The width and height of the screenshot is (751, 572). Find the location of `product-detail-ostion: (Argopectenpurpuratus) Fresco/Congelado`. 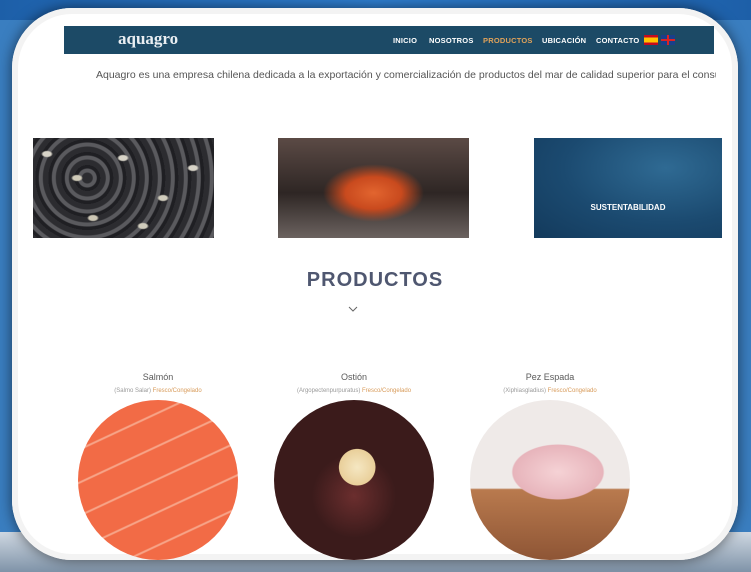

product-detail-ostion: (Argopectenpurpuratus) Fresco/Congelado is located at coordinates (354, 391).